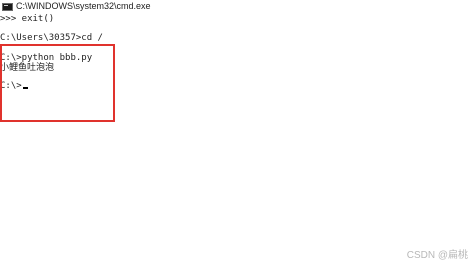  Describe the element at coordinates (83, 6) in the screenshot. I see `window-title: C:\WINDOWS\system32\cmd.exe` at that location.